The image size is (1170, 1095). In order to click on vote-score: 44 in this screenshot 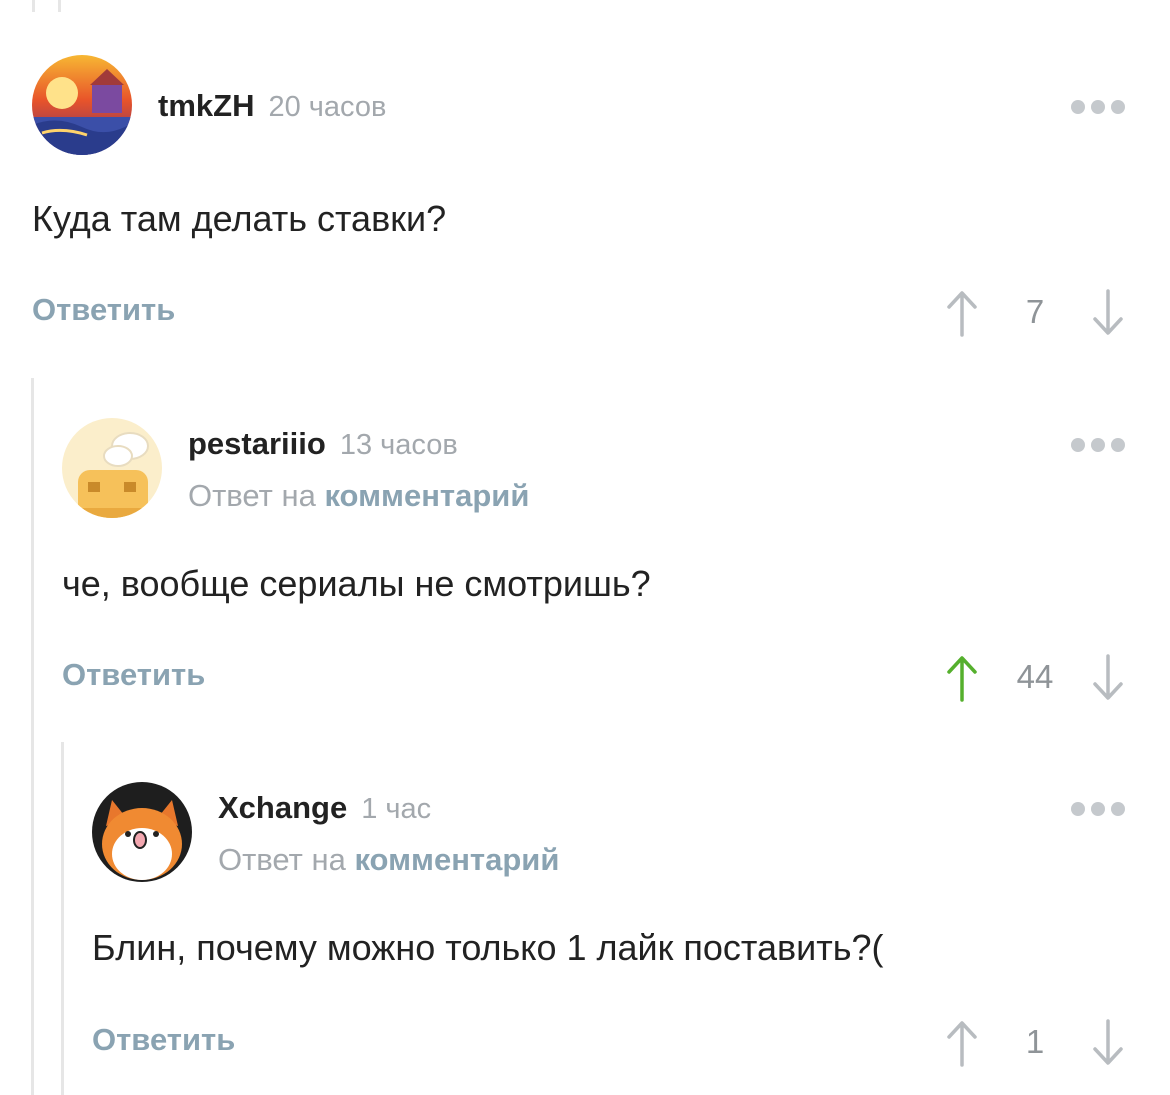, I will do `click(1035, 676)`.